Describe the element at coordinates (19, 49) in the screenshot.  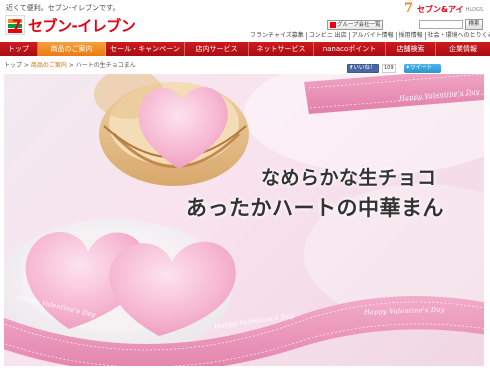
I see `nav-item-top: トップ` at that location.